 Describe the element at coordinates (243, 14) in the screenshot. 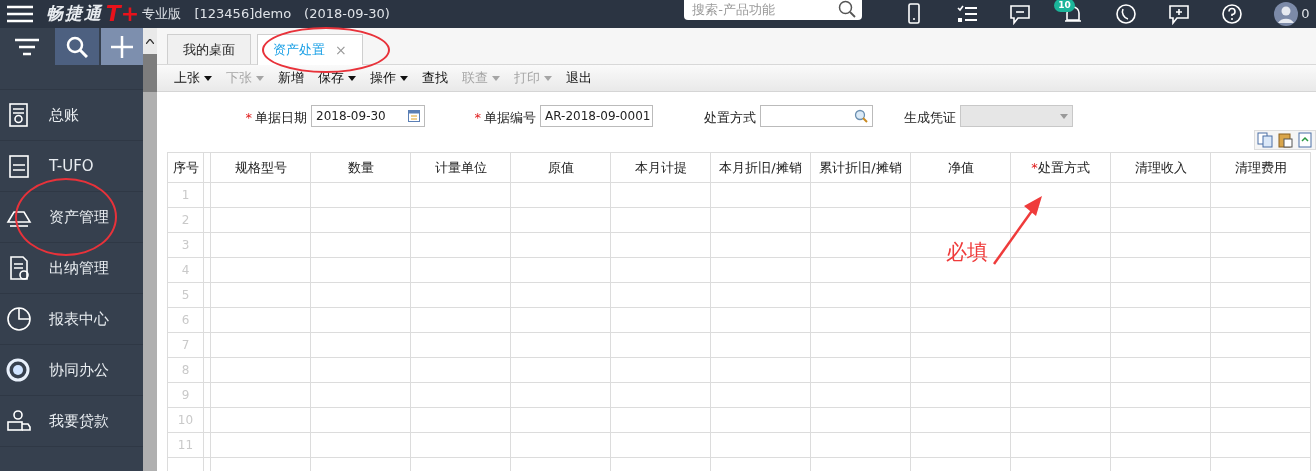

I see `account-name: [123456]demo` at that location.